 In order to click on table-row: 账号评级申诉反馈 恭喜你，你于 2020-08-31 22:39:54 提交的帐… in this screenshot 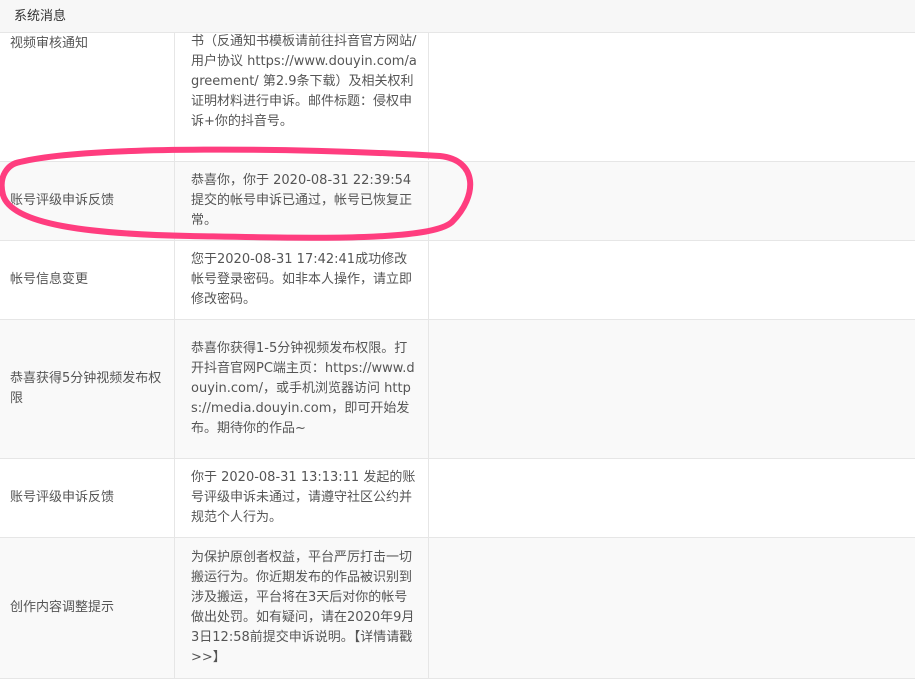, I will do `click(457, 201)`.